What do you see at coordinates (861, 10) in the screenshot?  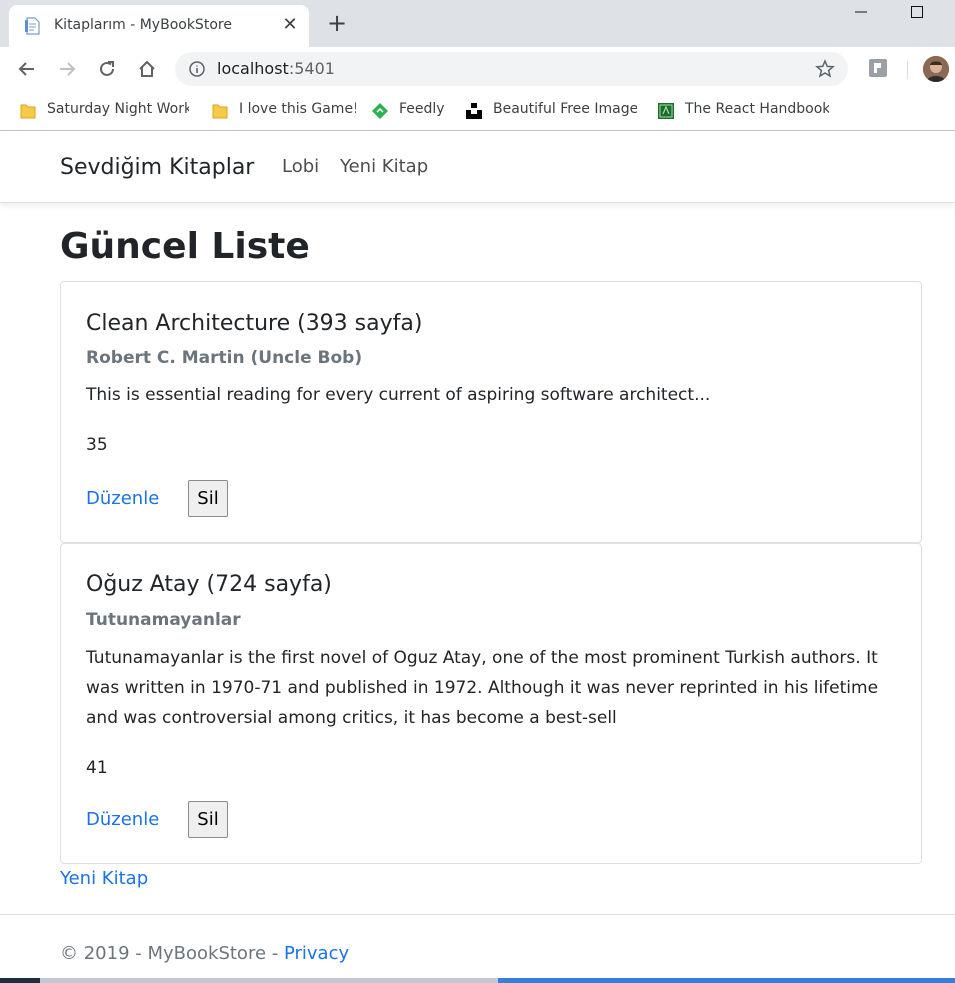 I see `minimize-window-icon` at bounding box center [861, 10].